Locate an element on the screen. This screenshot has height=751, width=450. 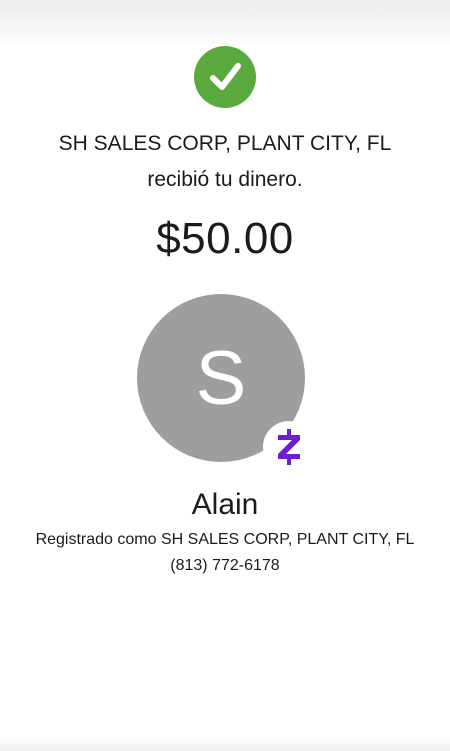
zelle-logo-icon is located at coordinates (289, 447).